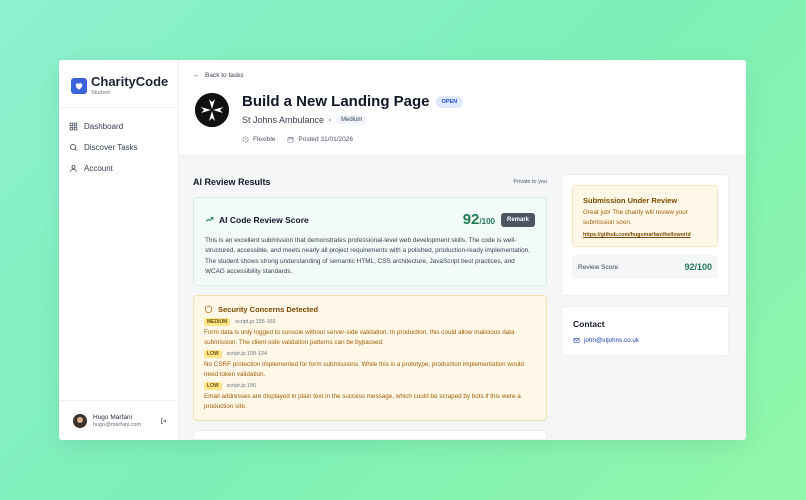  I want to click on review-score-label: Review Score, so click(598, 267).